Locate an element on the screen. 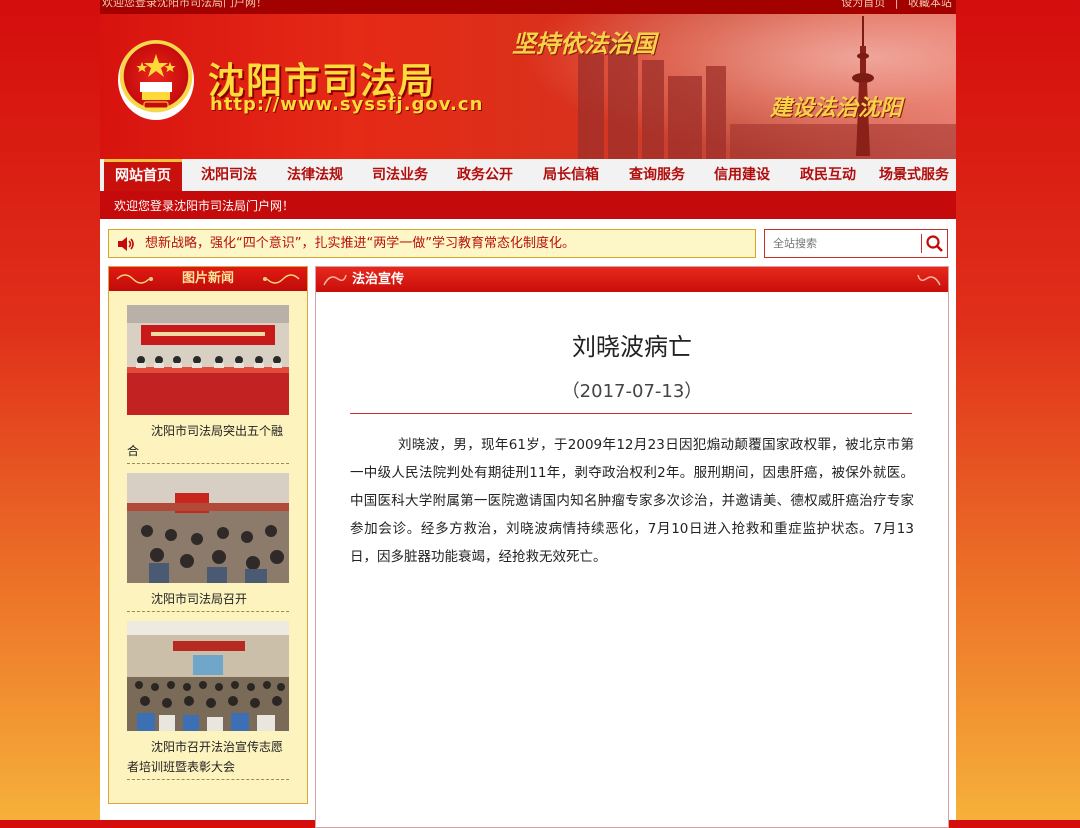 Image resolution: width=1080 pixels, height=828 pixels. top-links: 设为首页 | 收藏本站 is located at coordinates (893, 4).